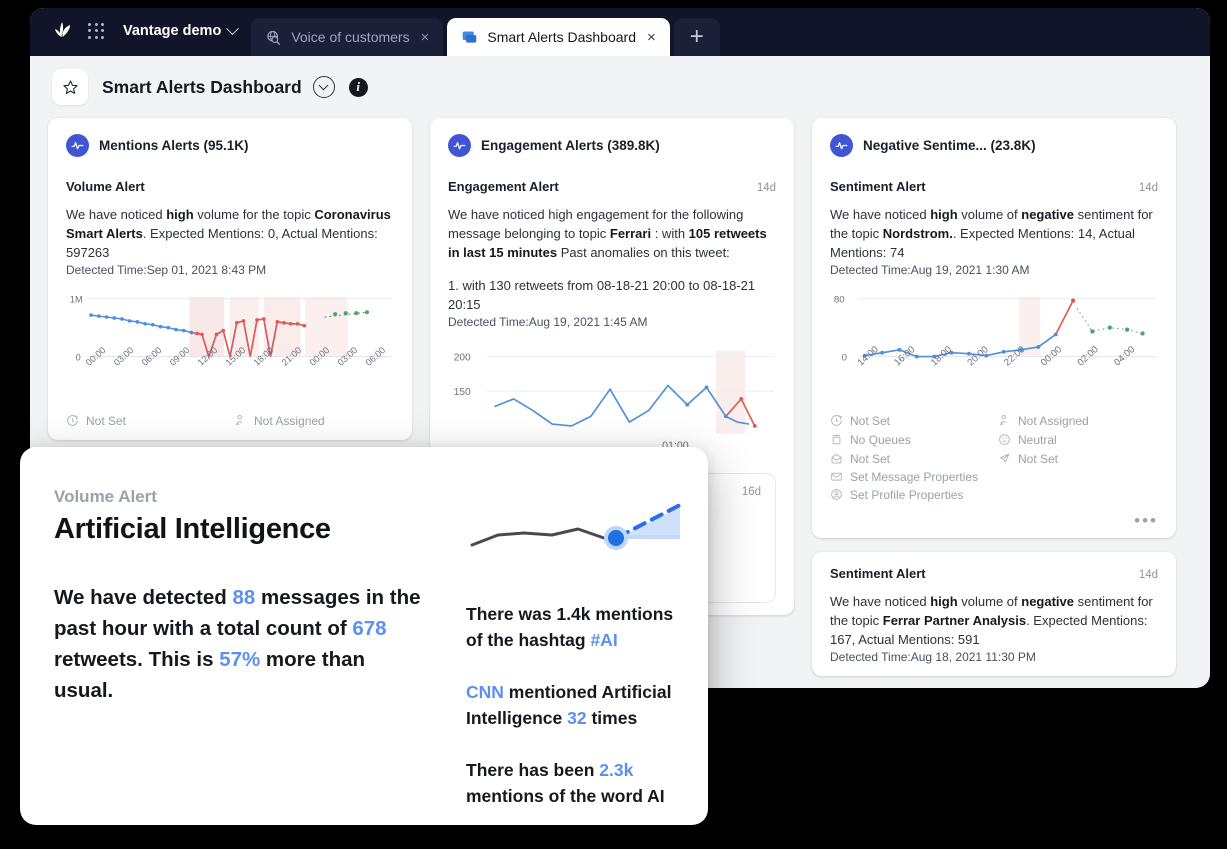 This screenshot has height=849, width=1227. What do you see at coordinates (462, 392) in the screenshot?
I see `svg-text: 150` at bounding box center [462, 392].